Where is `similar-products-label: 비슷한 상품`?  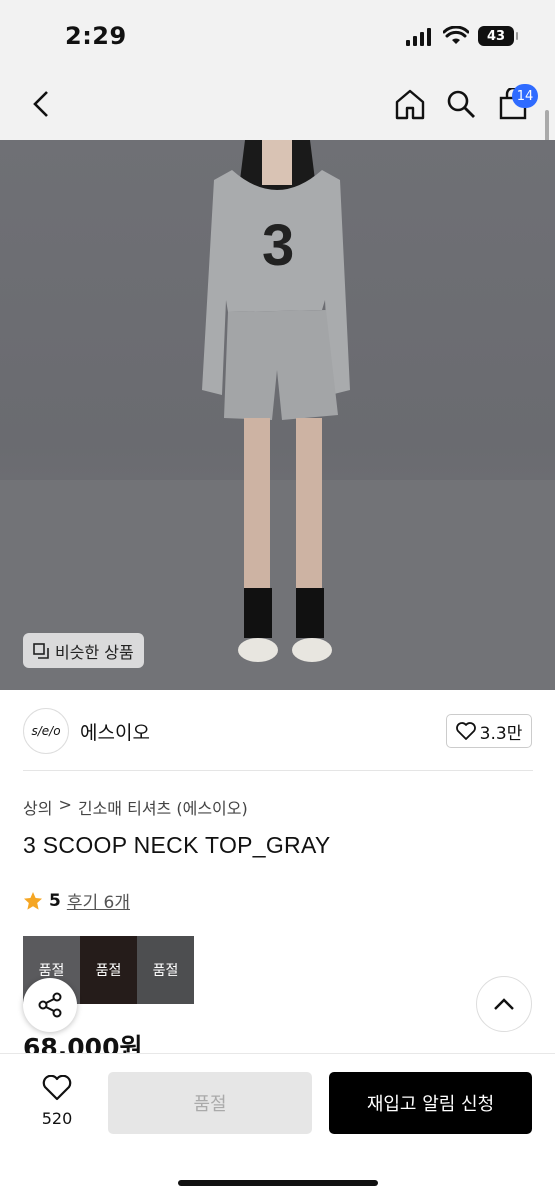
similar-products-label: 비슷한 상품 is located at coordinates (94, 652).